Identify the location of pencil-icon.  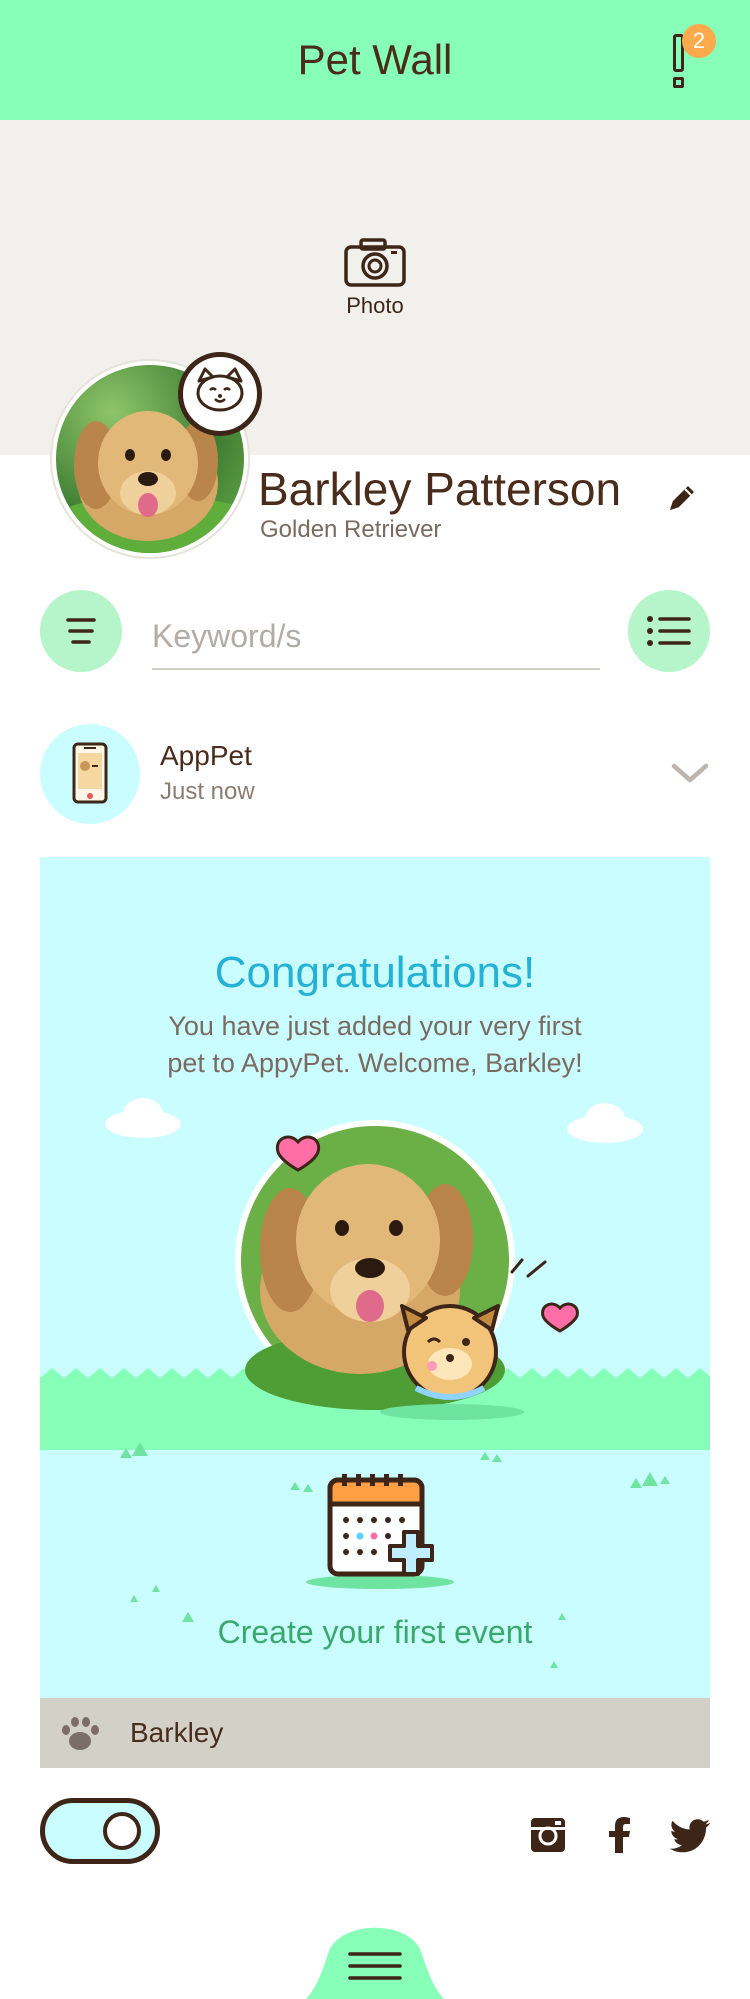
(682, 498).